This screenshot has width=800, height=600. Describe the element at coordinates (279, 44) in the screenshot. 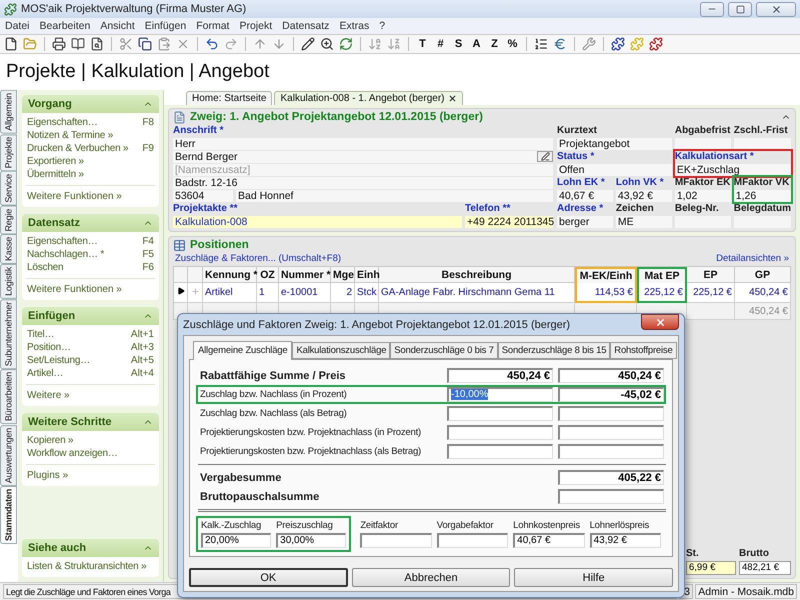

I see `arrow-down-icon` at that location.